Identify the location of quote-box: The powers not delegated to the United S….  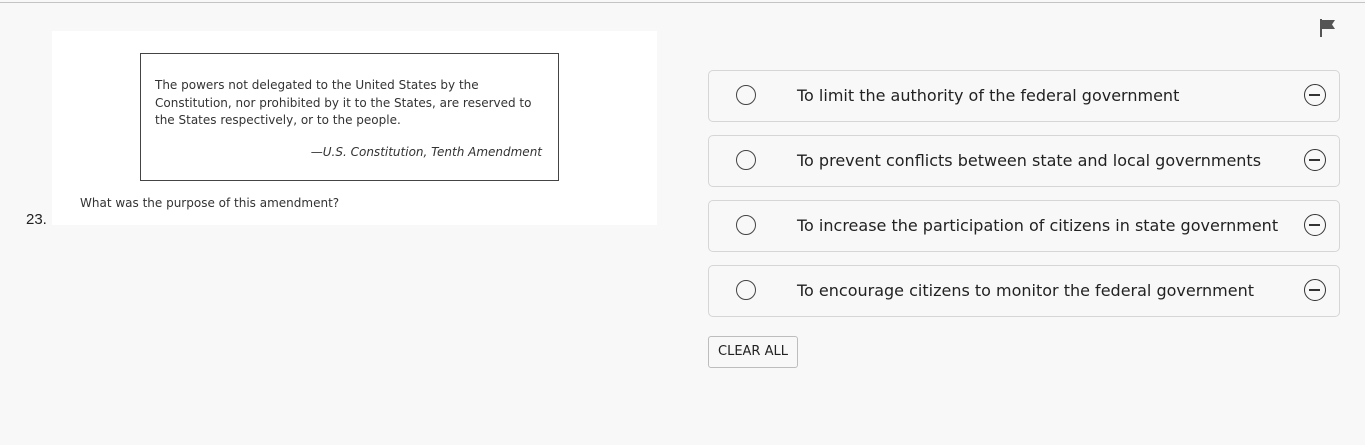
(349, 117).